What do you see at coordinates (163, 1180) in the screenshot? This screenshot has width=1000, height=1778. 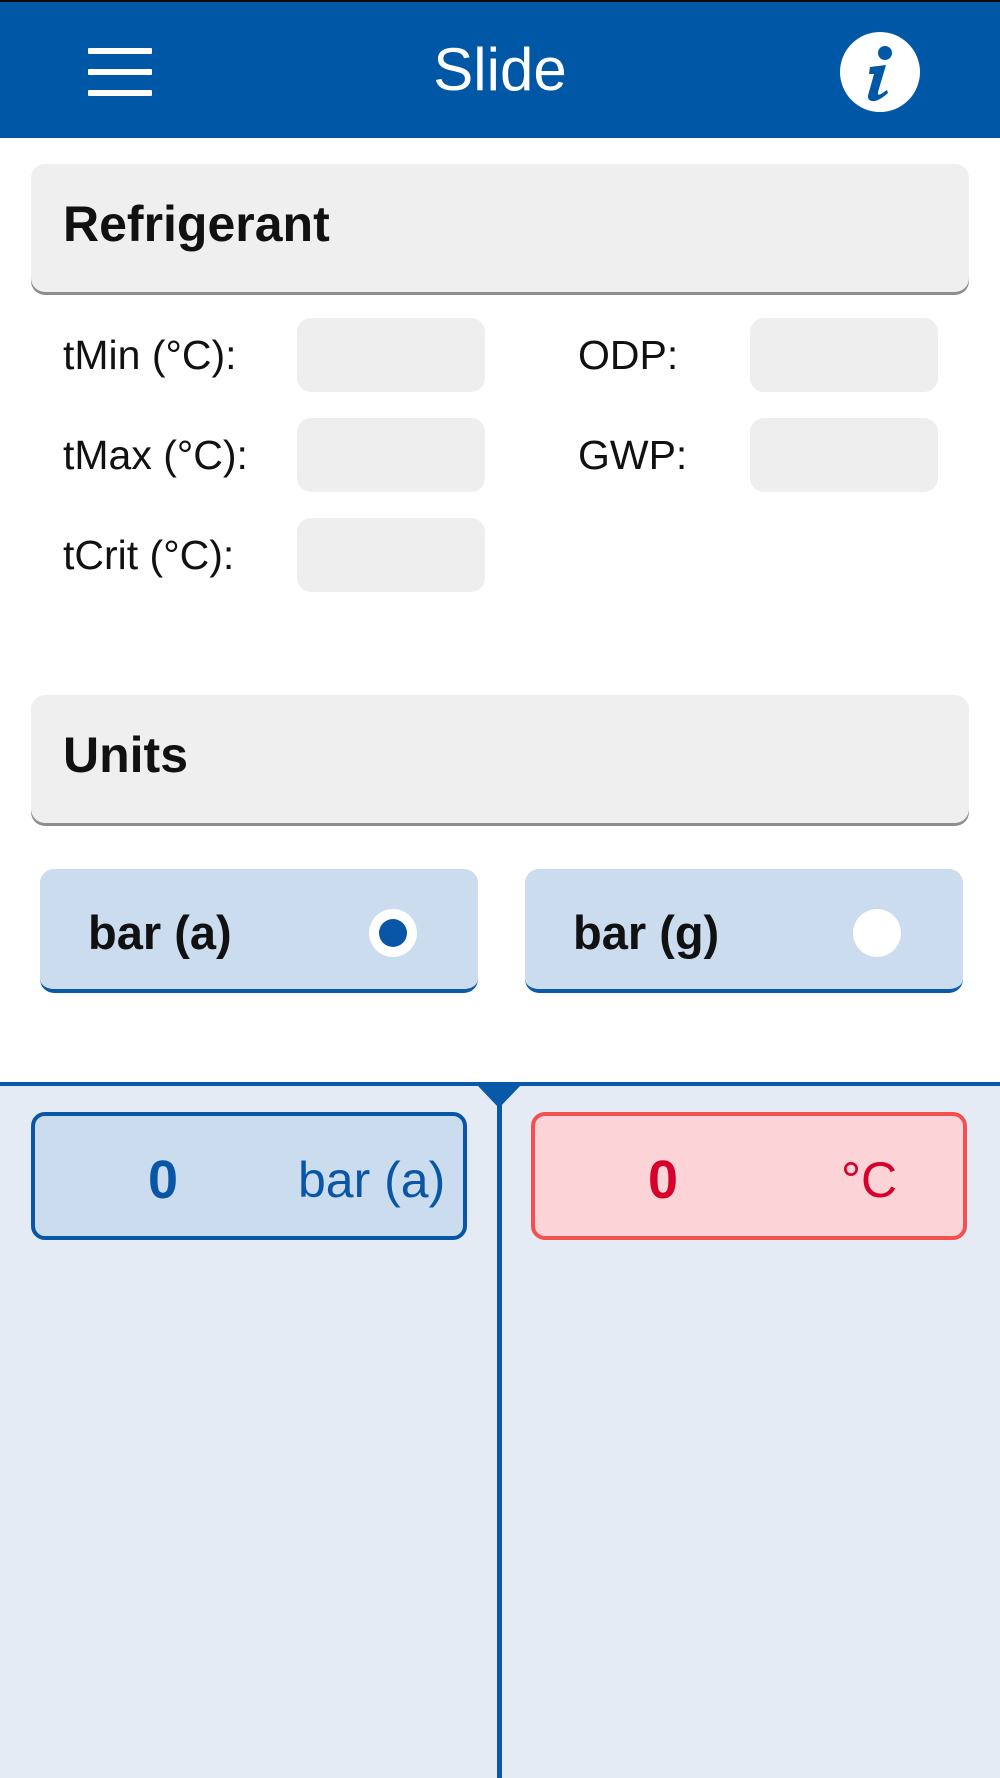 I see `pressure-value: 0` at bounding box center [163, 1180].